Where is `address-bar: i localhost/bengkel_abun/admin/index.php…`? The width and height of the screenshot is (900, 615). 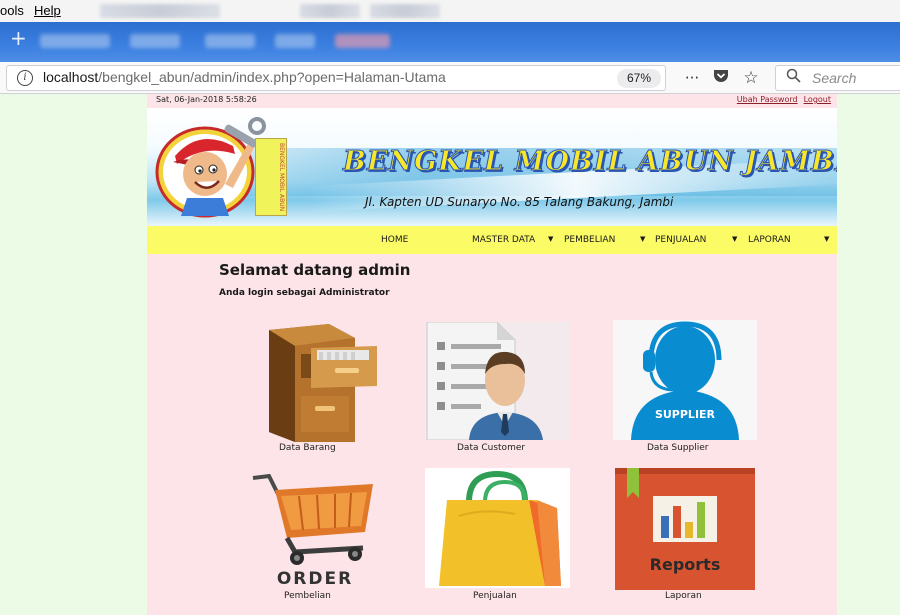 address-bar: i localhost/bengkel_abun/admin/index.php… is located at coordinates (336, 78).